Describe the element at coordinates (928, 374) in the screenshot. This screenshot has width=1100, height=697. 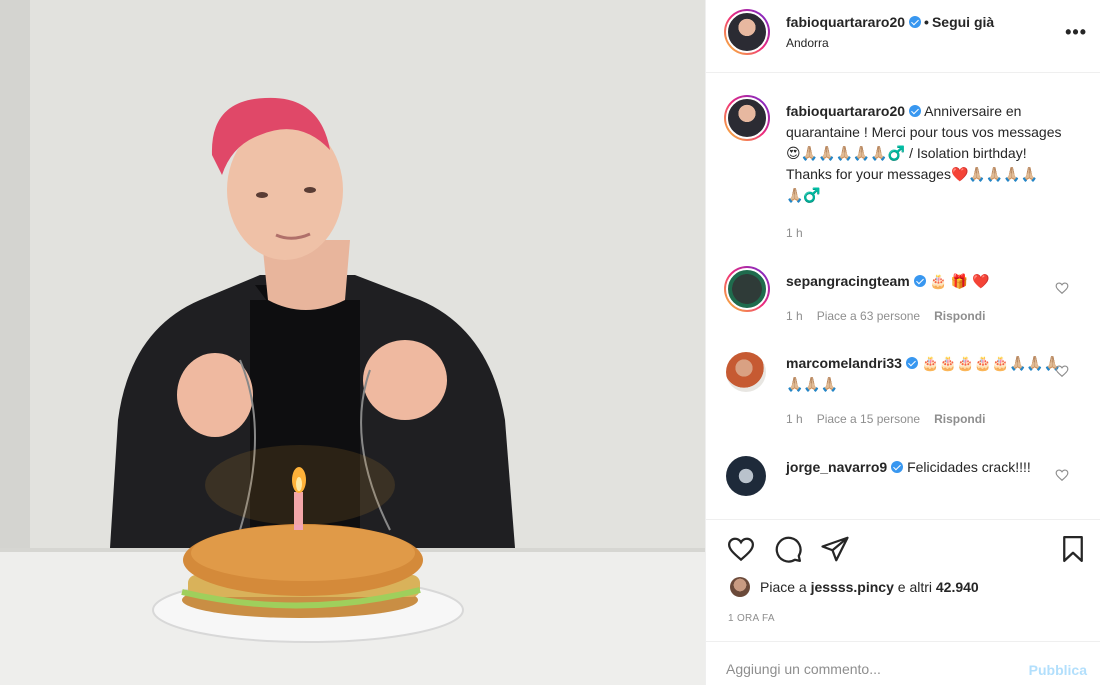
I see `comment-text: marcomelandri33 🎂🎂🎂🎂🎂🙏🏼🙏🏼🙏🏼🙏🏼🙏🏼🙏🏼` at that location.